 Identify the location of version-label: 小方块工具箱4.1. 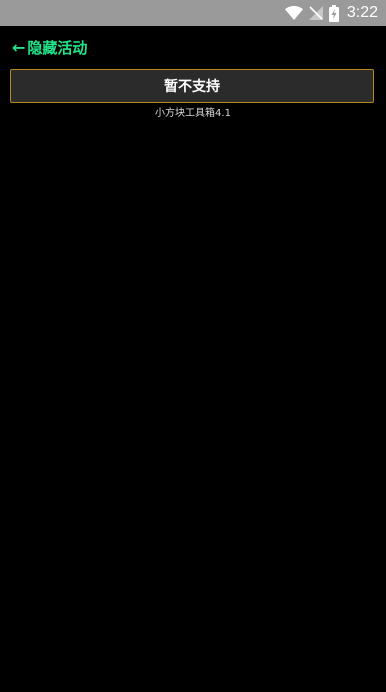
(193, 113).